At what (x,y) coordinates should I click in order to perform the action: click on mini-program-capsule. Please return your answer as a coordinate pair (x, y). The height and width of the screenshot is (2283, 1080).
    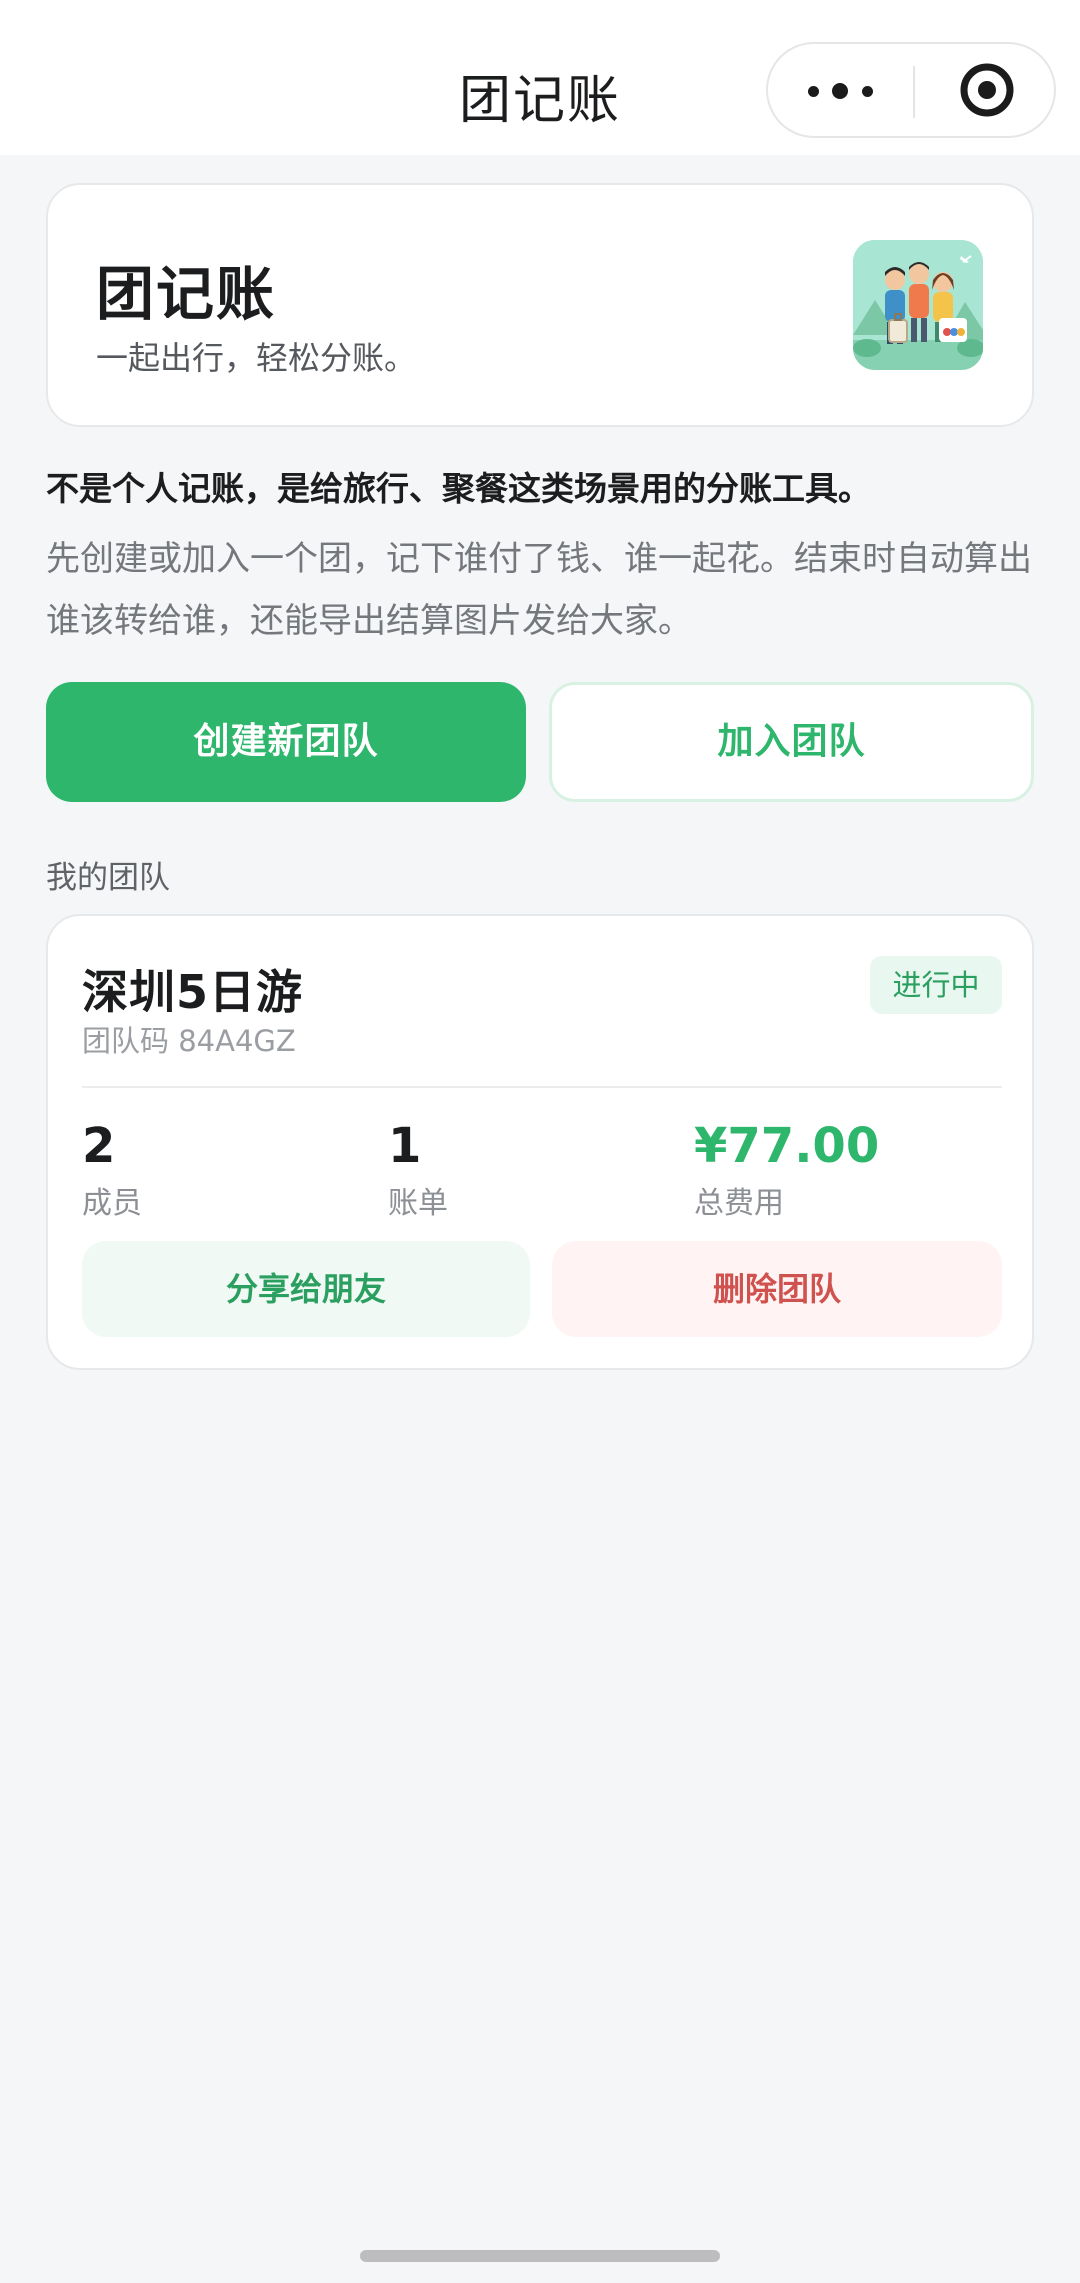
    Looking at the image, I should click on (911, 90).